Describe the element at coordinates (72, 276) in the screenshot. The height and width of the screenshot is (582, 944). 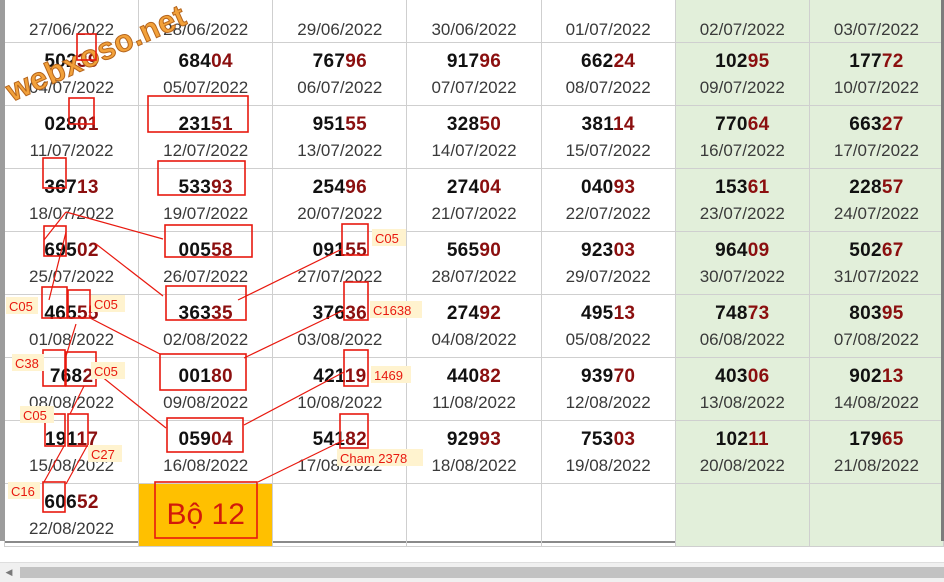
I see `result-date: 25/07/2022` at that location.